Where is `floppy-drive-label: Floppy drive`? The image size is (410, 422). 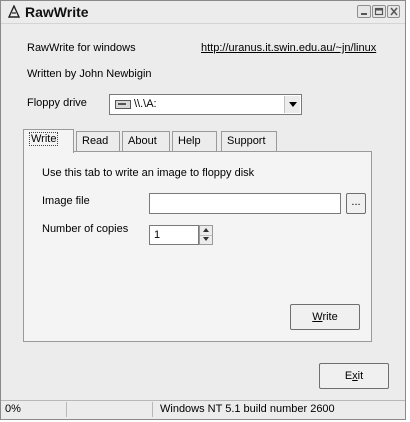
floppy-drive-label: Floppy drive is located at coordinates (57, 103).